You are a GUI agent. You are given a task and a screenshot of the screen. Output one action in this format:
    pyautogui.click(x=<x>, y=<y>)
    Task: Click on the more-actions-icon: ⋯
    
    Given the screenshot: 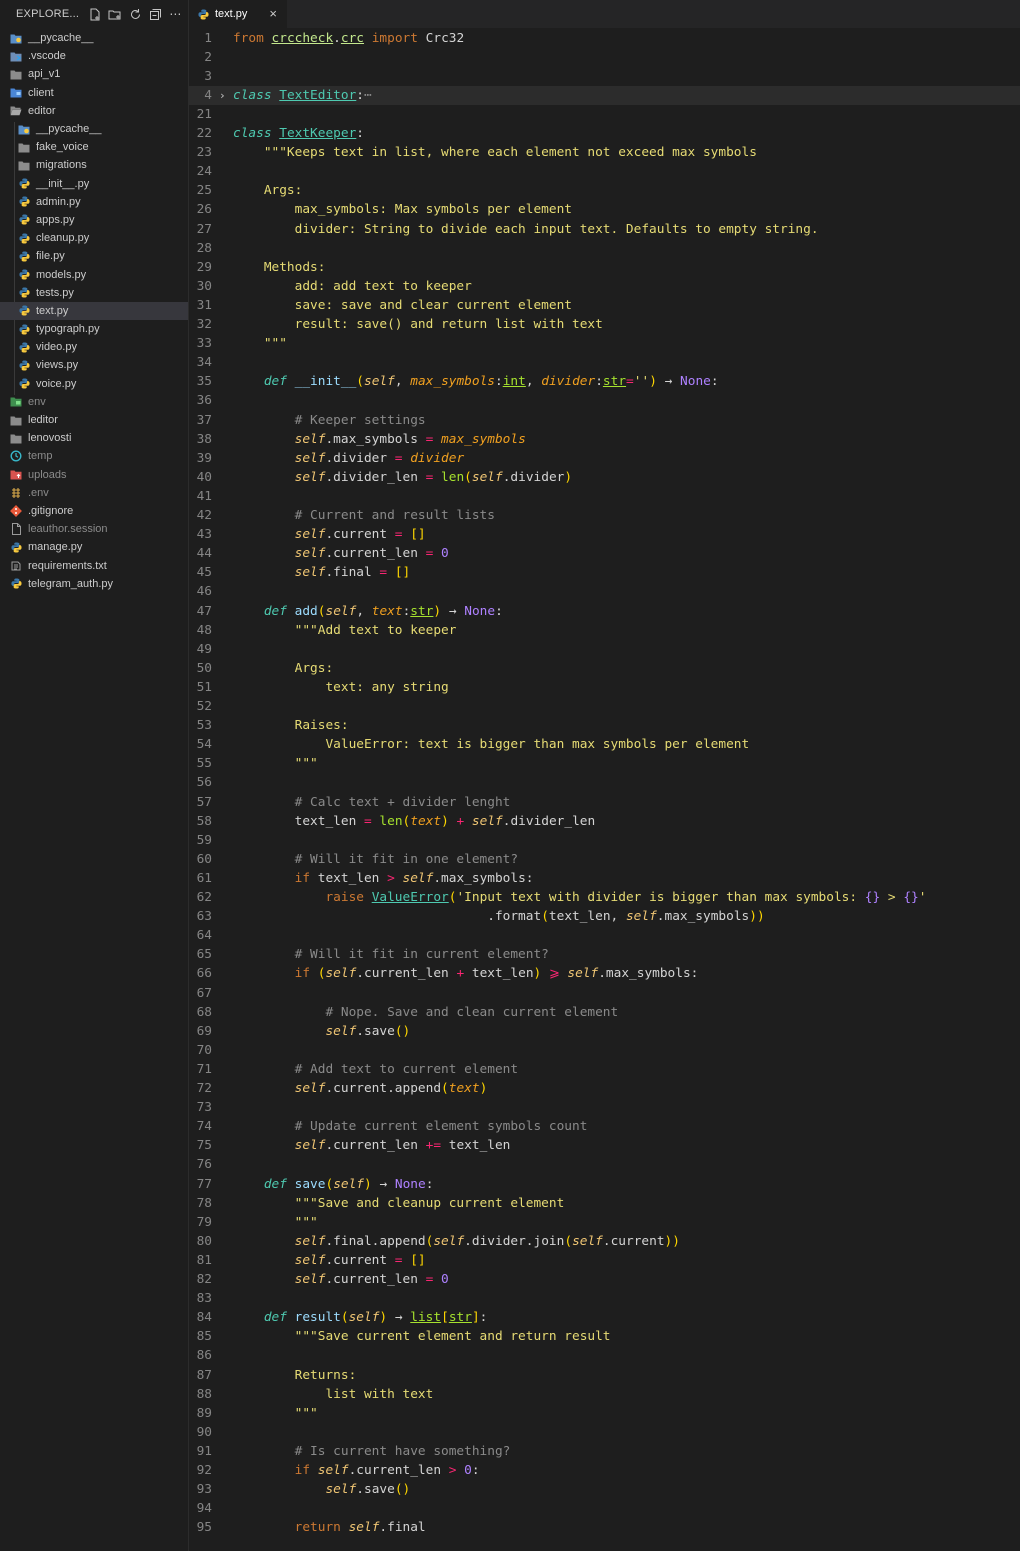 What is the action you would take?
    pyautogui.click(x=175, y=14)
    